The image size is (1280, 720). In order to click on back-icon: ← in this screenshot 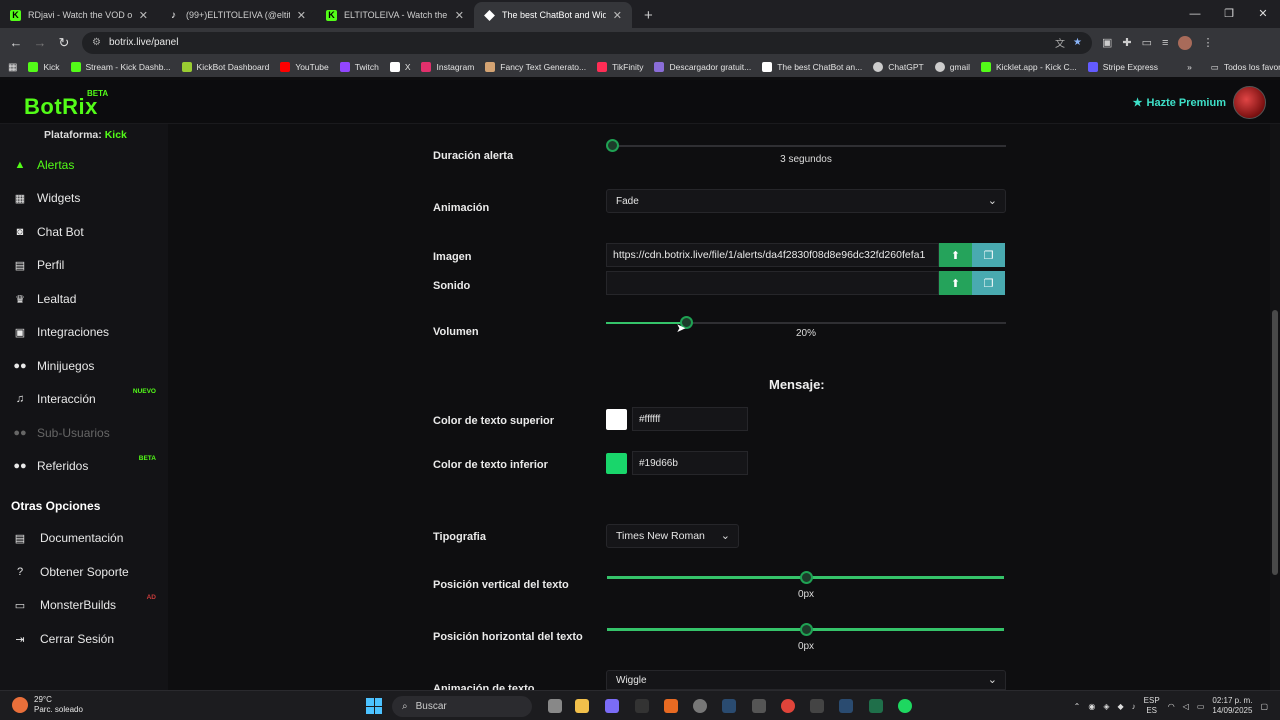, I will do `click(16, 42)`.